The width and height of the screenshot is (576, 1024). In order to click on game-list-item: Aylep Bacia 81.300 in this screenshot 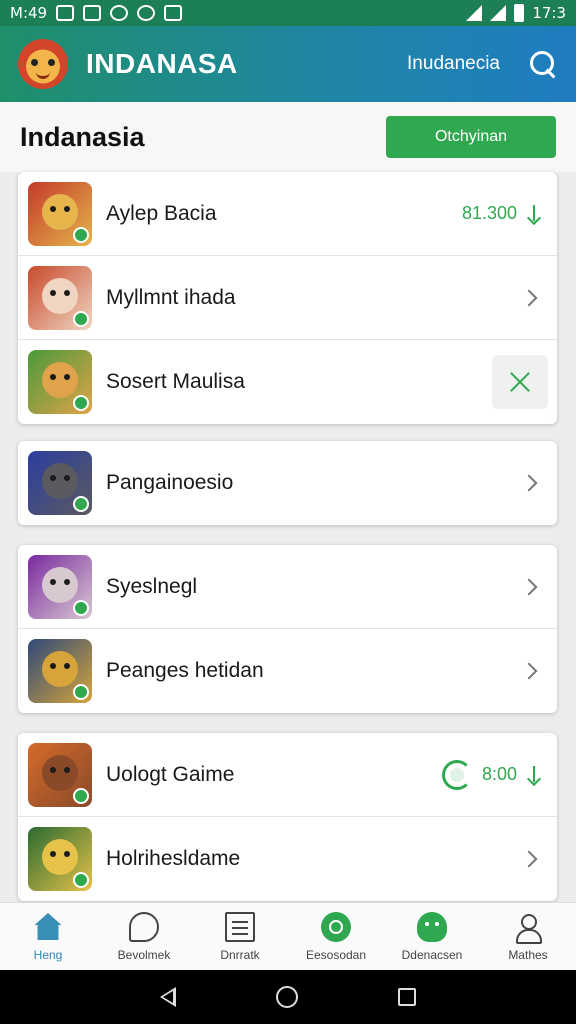, I will do `click(287, 214)`.